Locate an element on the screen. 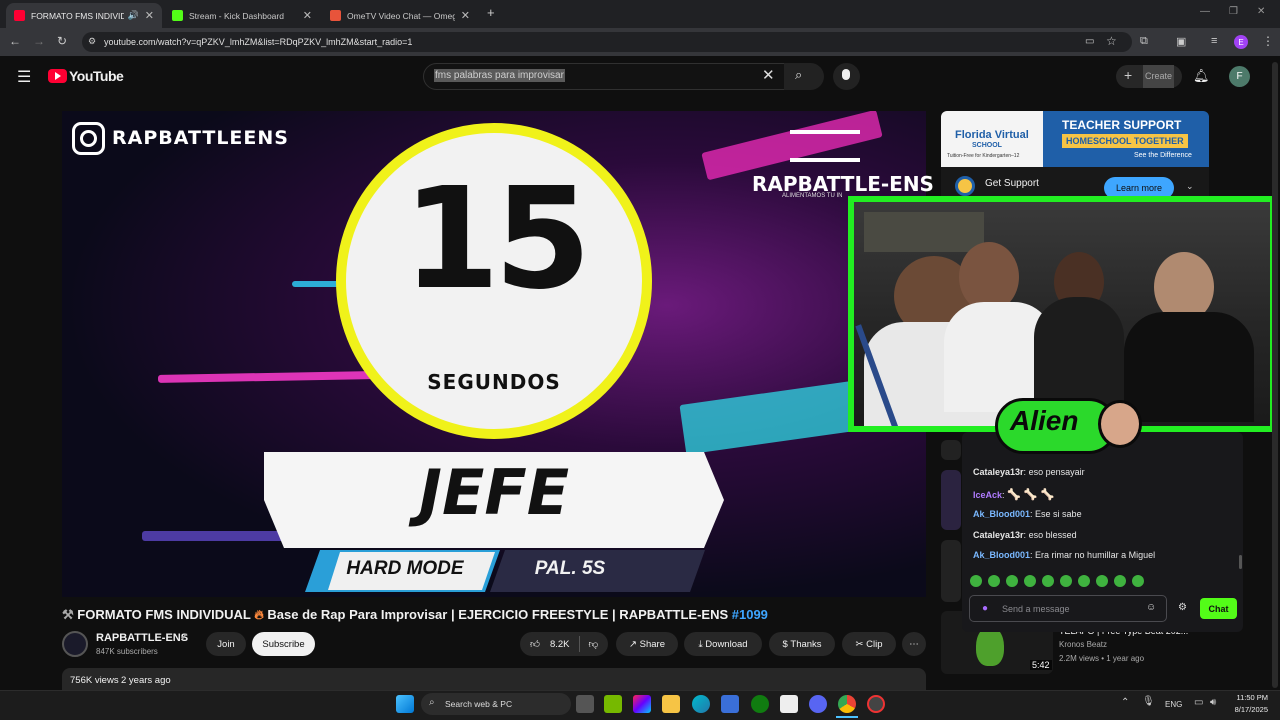  cast-icon: ▭ is located at coordinates (1089, 41).